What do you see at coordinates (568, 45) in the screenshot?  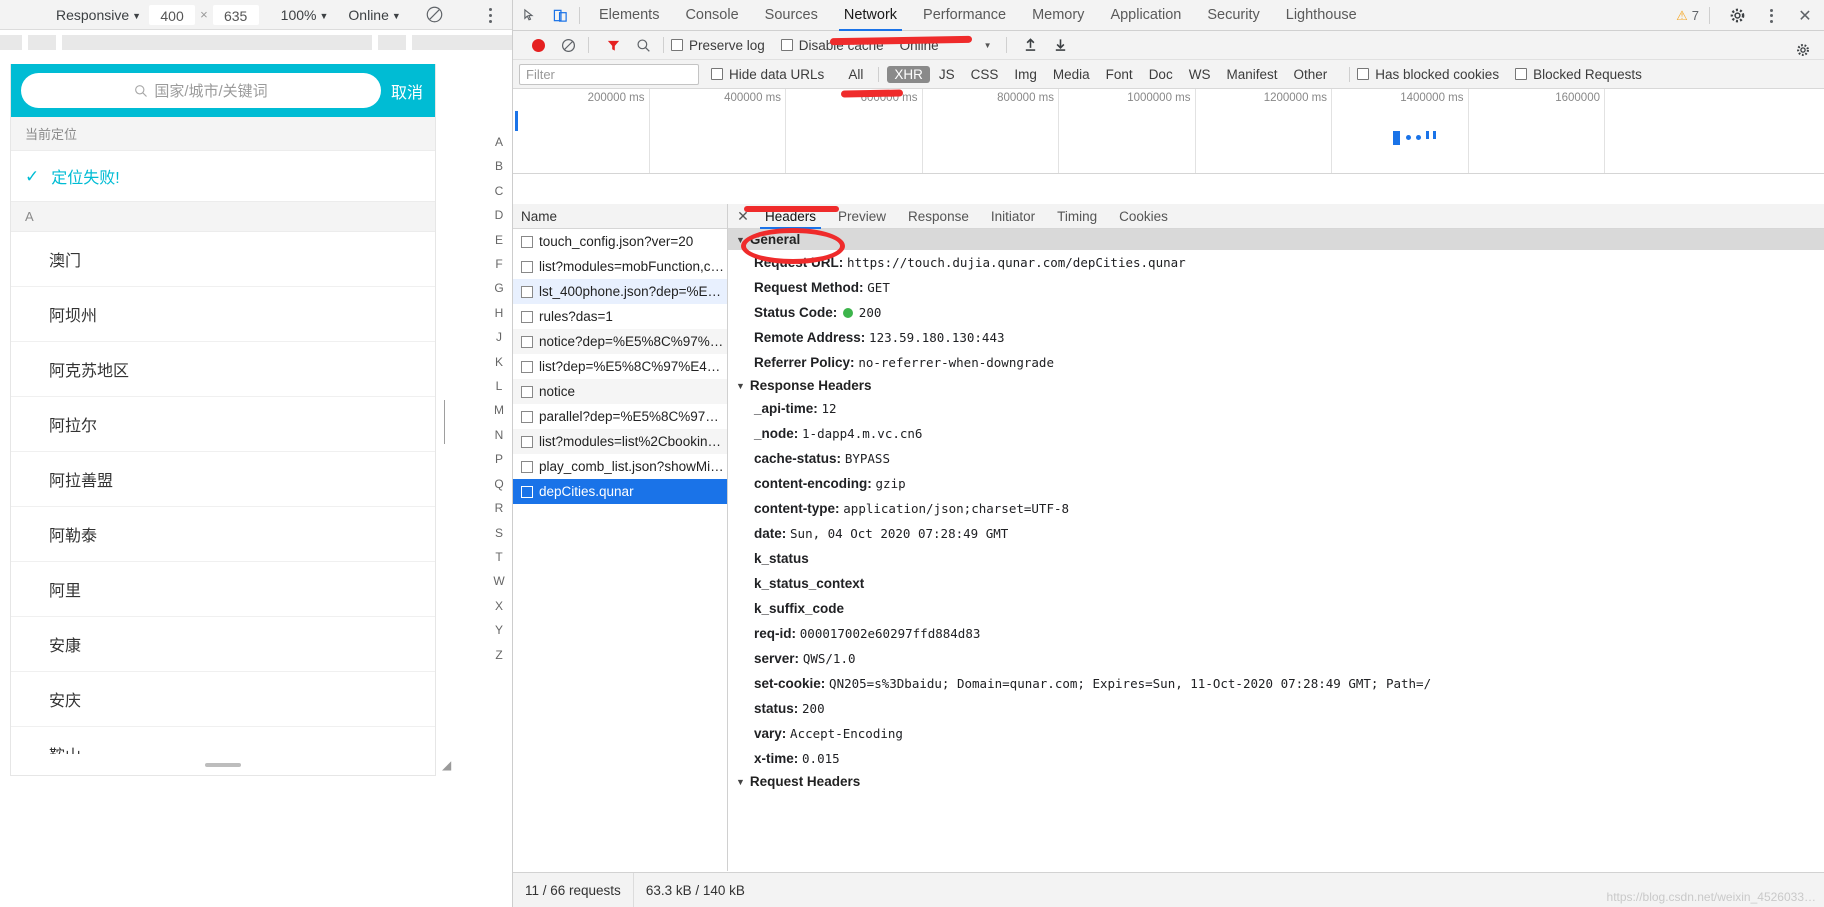 I see `clear-icon` at bounding box center [568, 45].